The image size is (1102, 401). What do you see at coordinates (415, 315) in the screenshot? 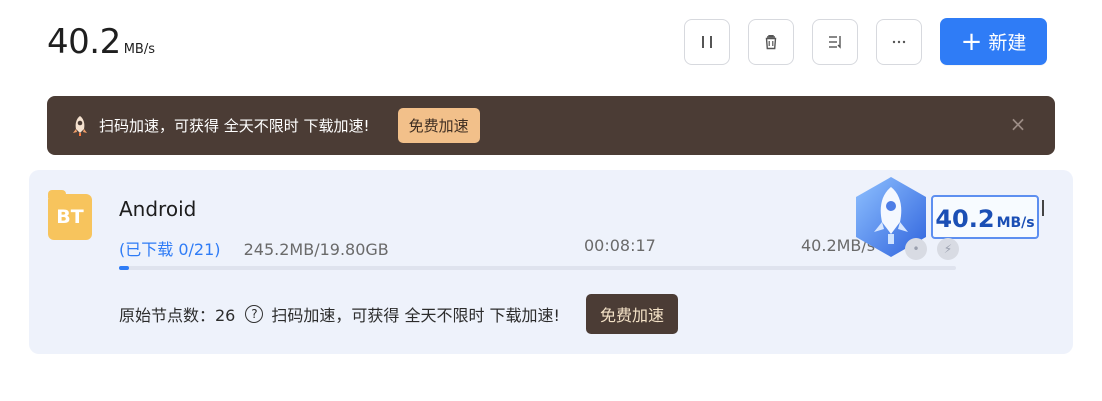
I see `promo-text: 扫码加速，可获得 全天不限时 下载加速!` at bounding box center [415, 315].